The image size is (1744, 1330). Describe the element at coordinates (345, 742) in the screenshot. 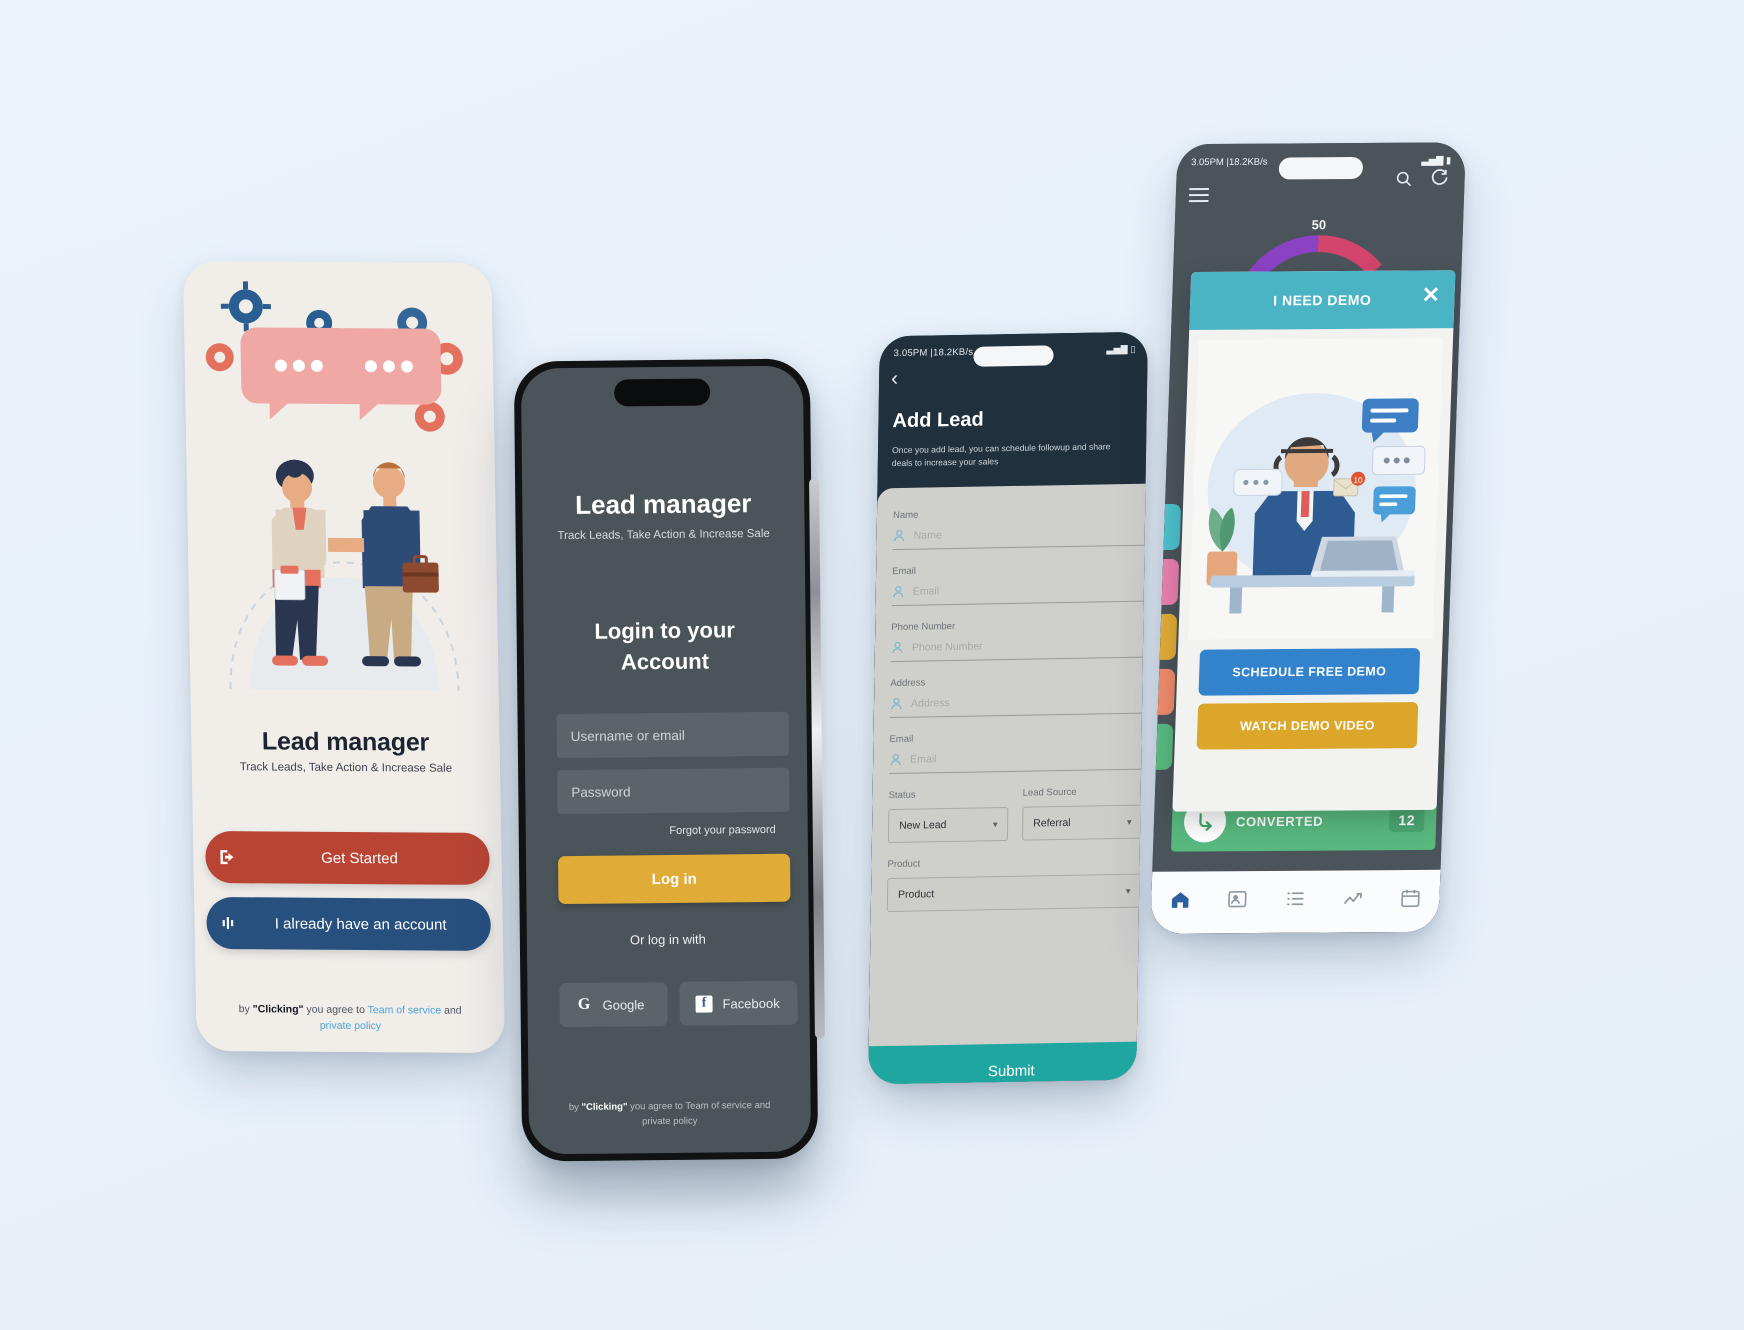

I see `app-title: Lead manager` at that location.